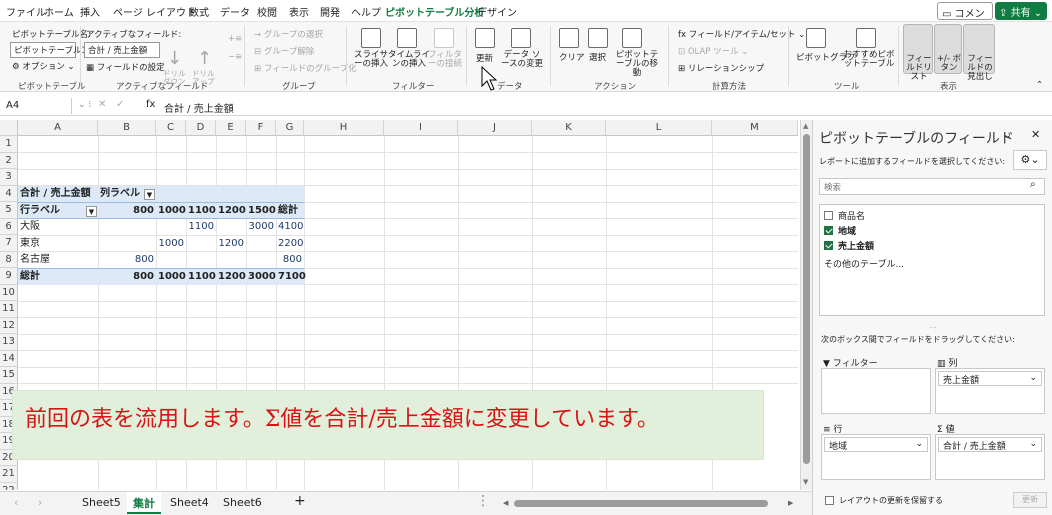  I want to click on field-settings-button: ▦ フィールドの設定, so click(125, 67).